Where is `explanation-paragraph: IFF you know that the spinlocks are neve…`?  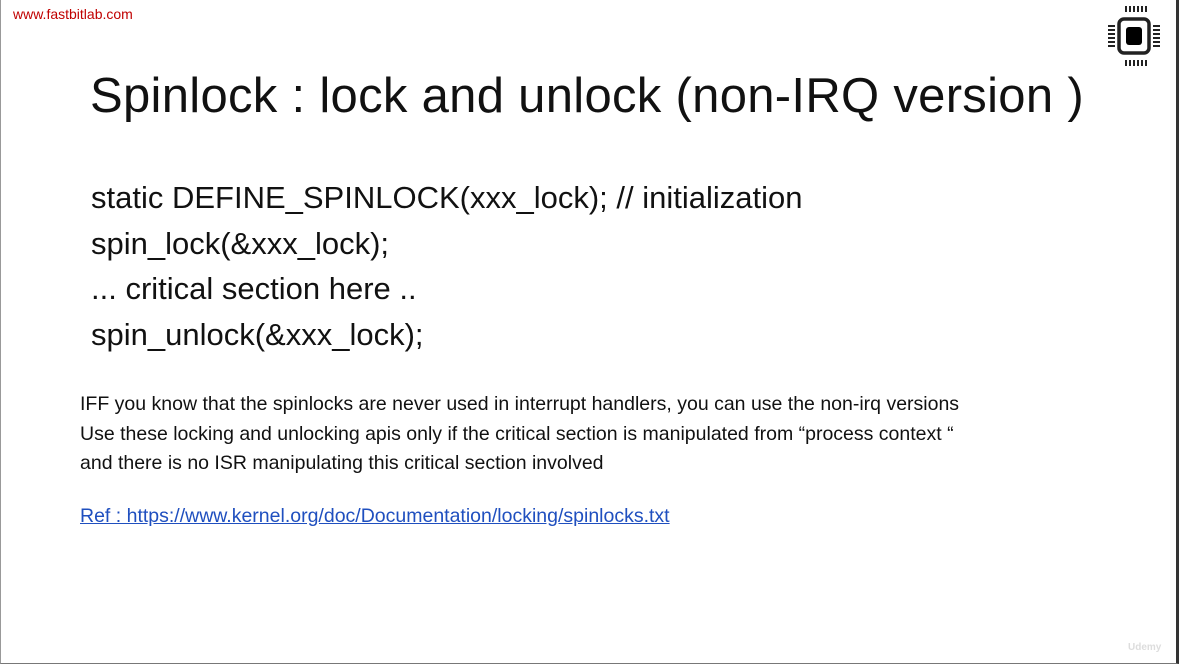
explanation-paragraph: IFF you know that the spinlocks are neve… is located at coordinates (519, 434).